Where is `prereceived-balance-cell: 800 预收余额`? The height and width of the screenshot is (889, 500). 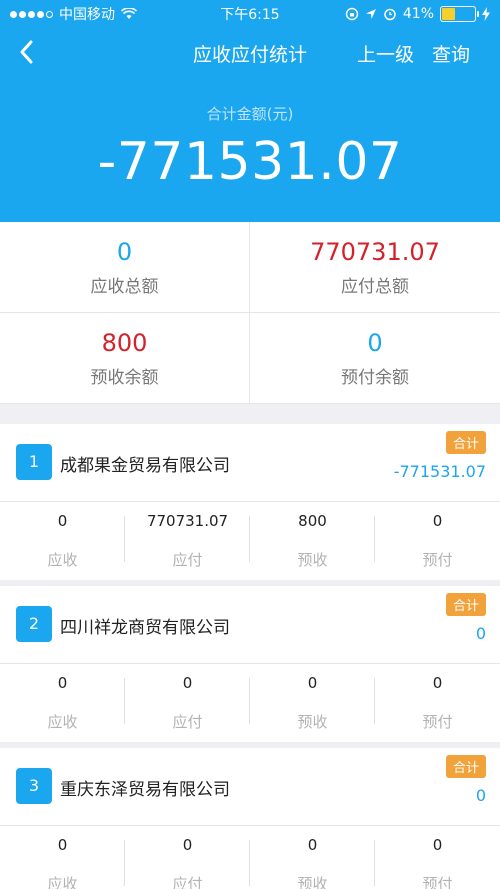
prereceived-balance-cell: 800 预收余额 is located at coordinates (125, 358).